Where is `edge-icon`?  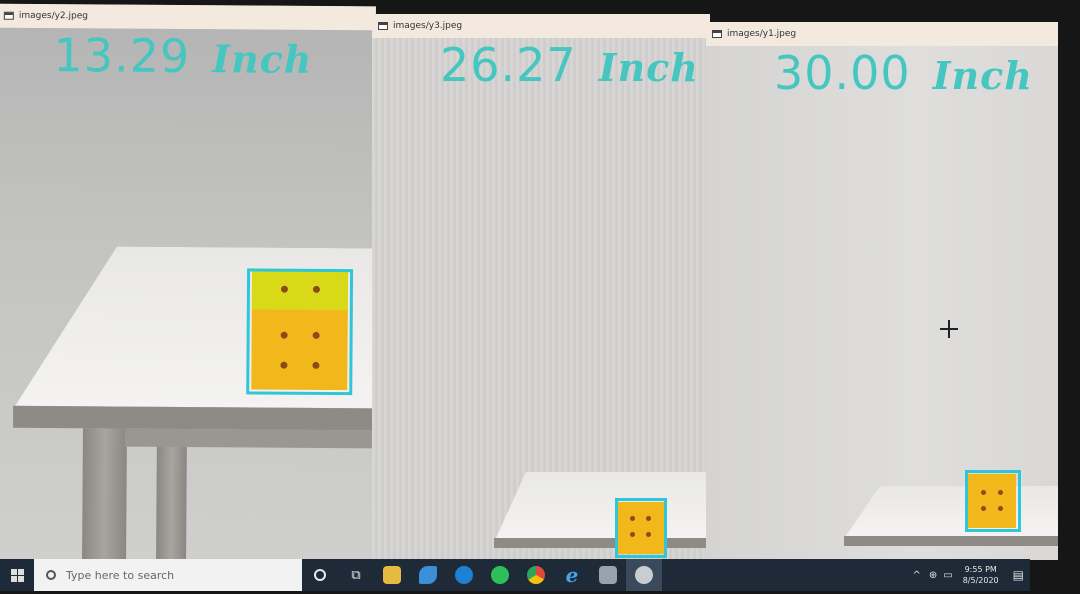
edge-icon is located at coordinates (464, 575).